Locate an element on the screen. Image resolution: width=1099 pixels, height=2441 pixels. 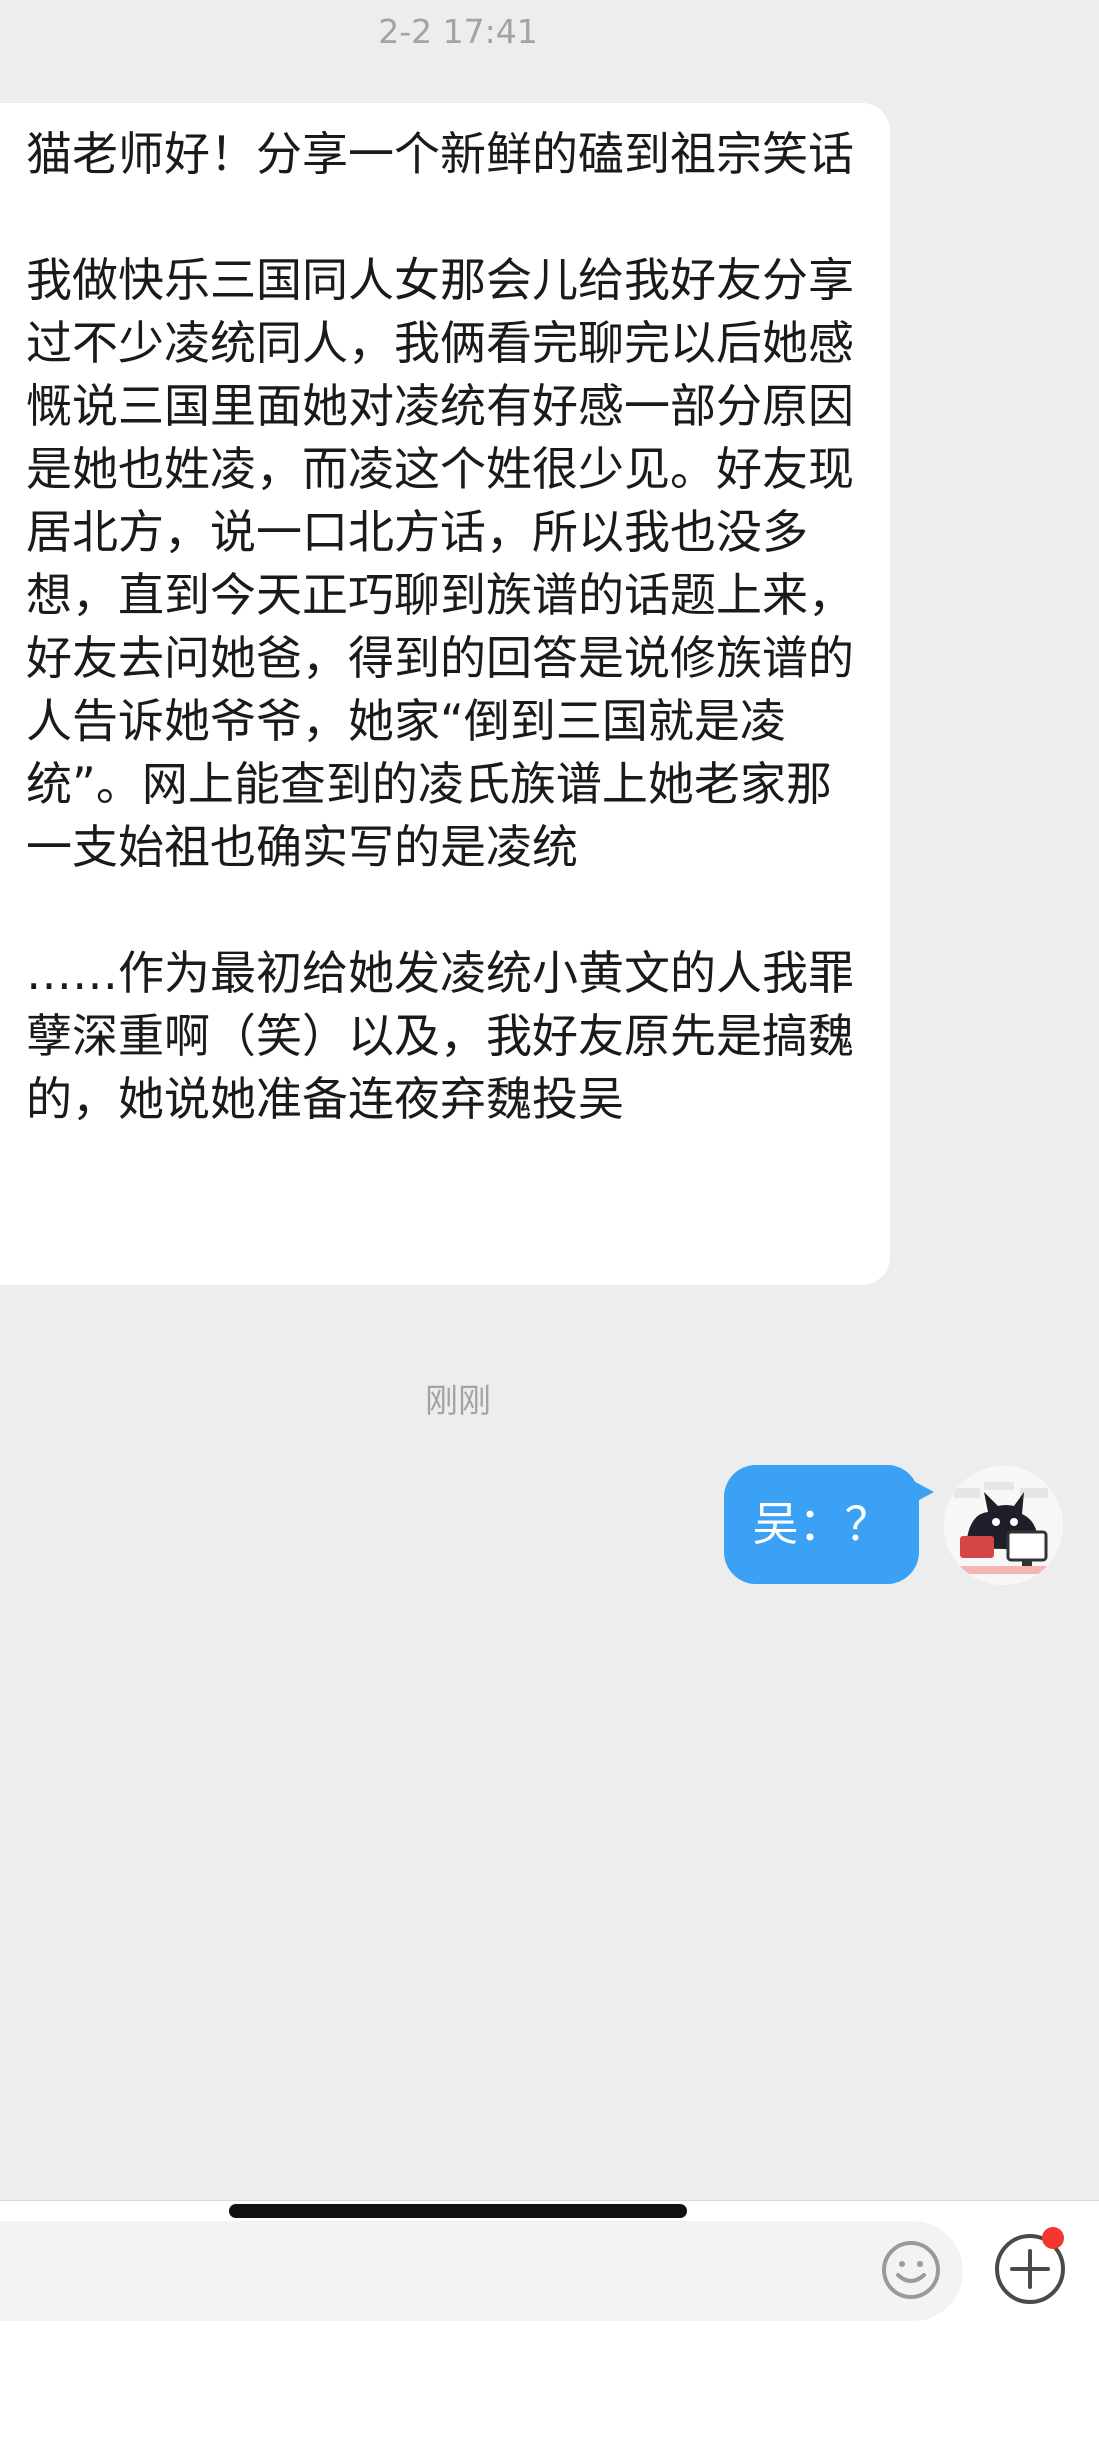
message-timestamp: 2-2 17:41 is located at coordinates (458, 31).